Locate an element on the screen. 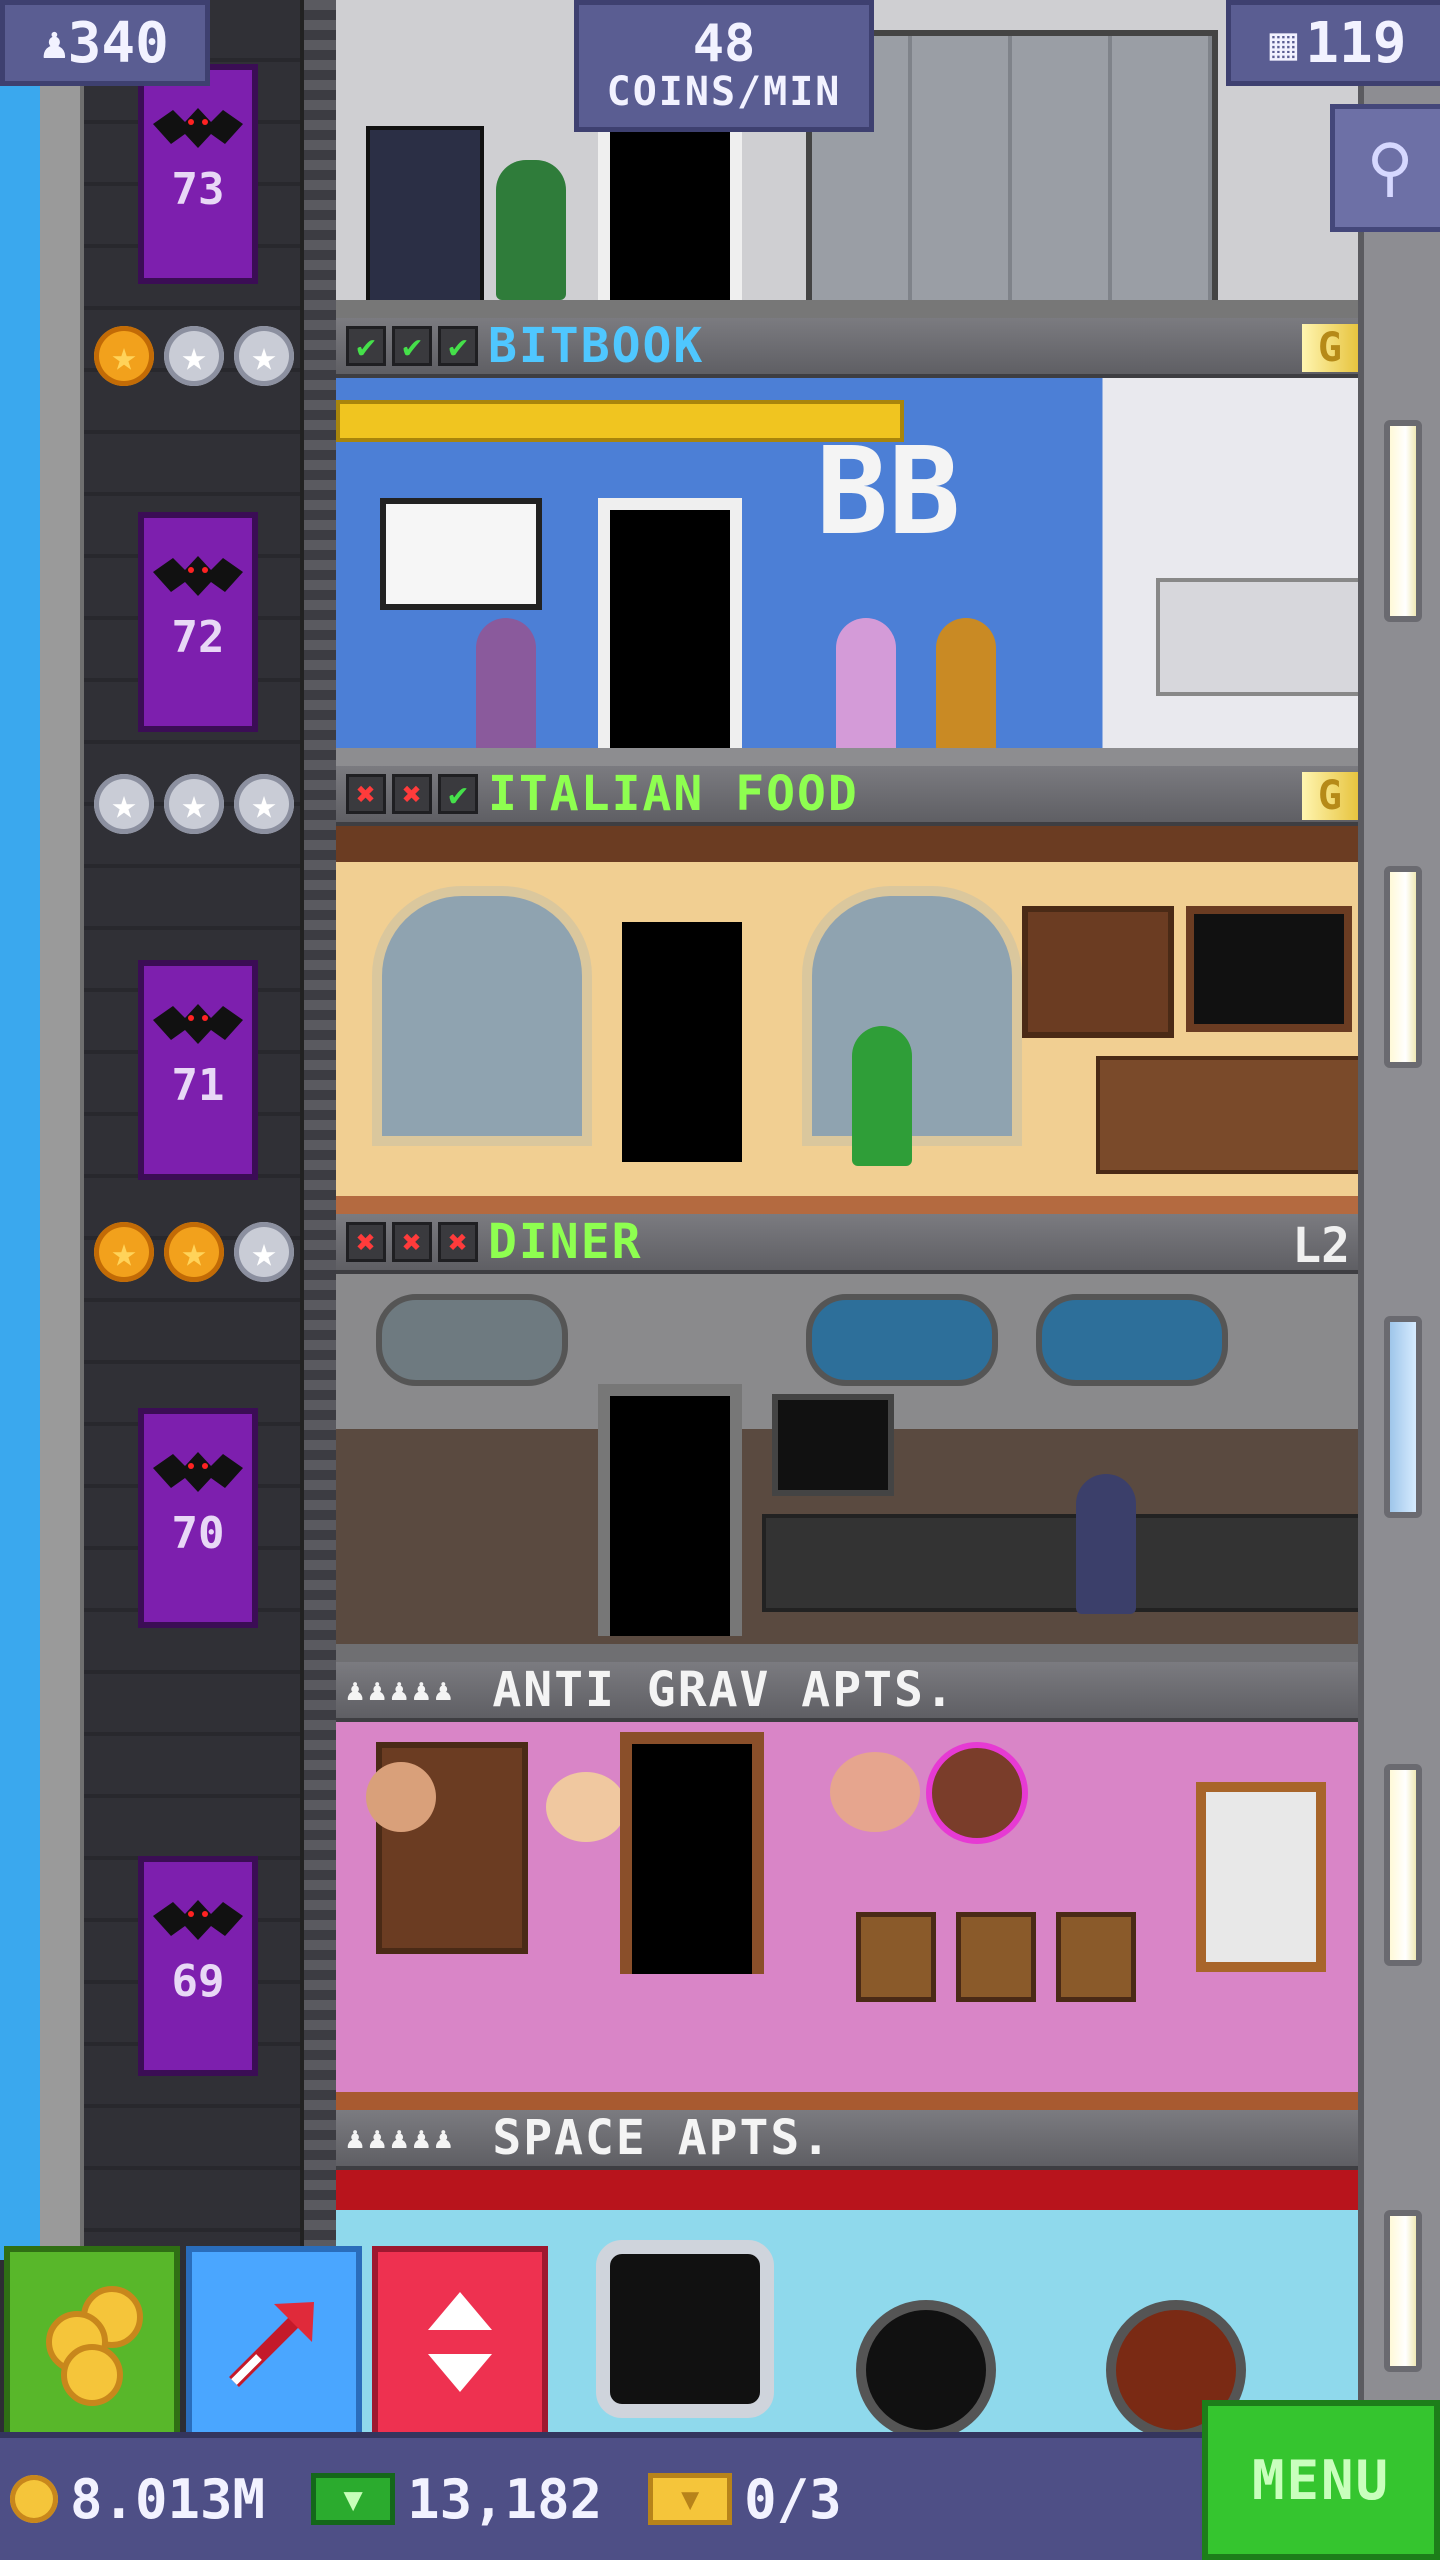 The image size is (1440, 2560). floor-name: ANTI GRAV APTS. is located at coordinates (724, 1690).